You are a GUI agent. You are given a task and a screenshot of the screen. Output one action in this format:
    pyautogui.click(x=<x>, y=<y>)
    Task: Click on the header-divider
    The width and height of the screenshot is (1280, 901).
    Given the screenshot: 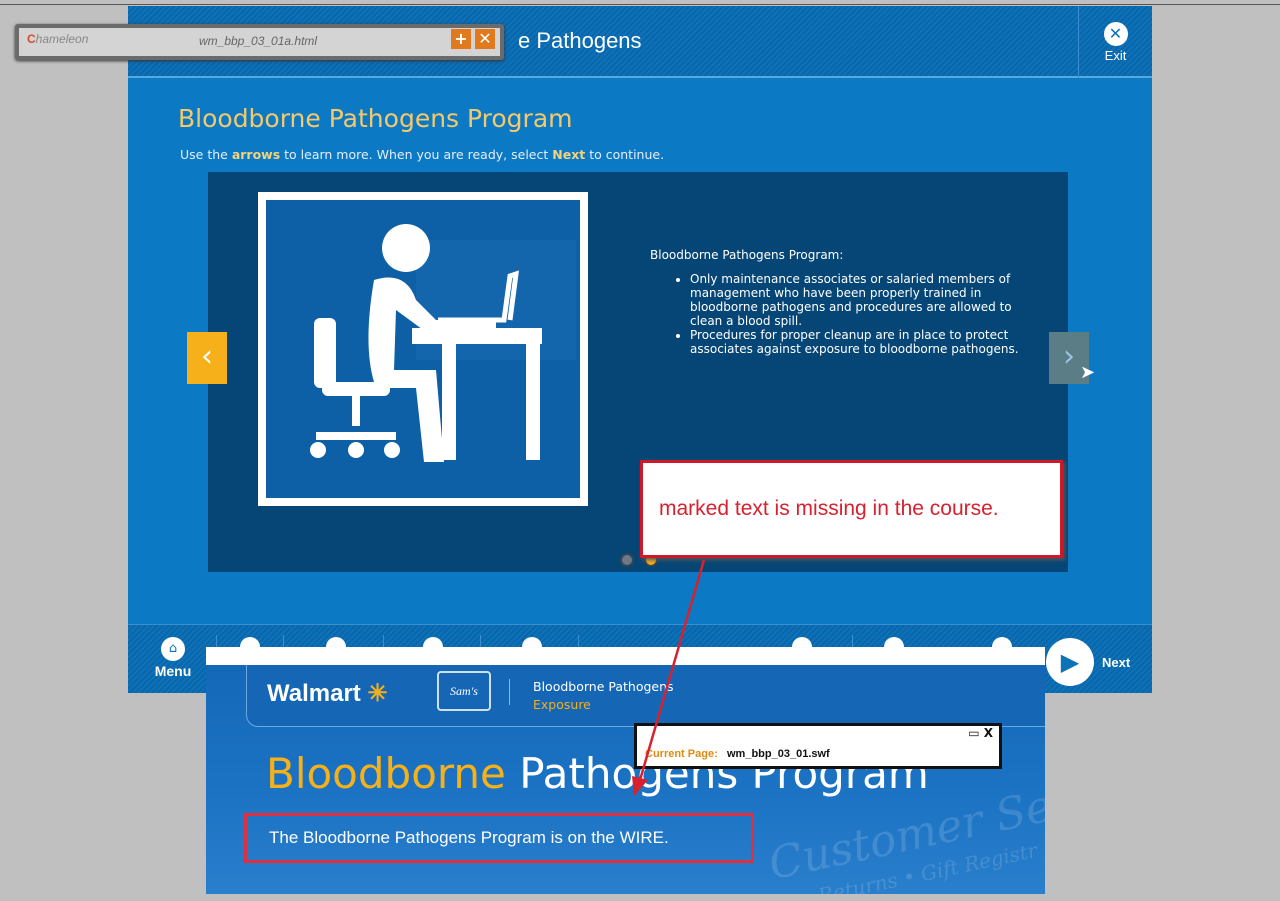 What is the action you would take?
    pyautogui.click(x=509, y=692)
    